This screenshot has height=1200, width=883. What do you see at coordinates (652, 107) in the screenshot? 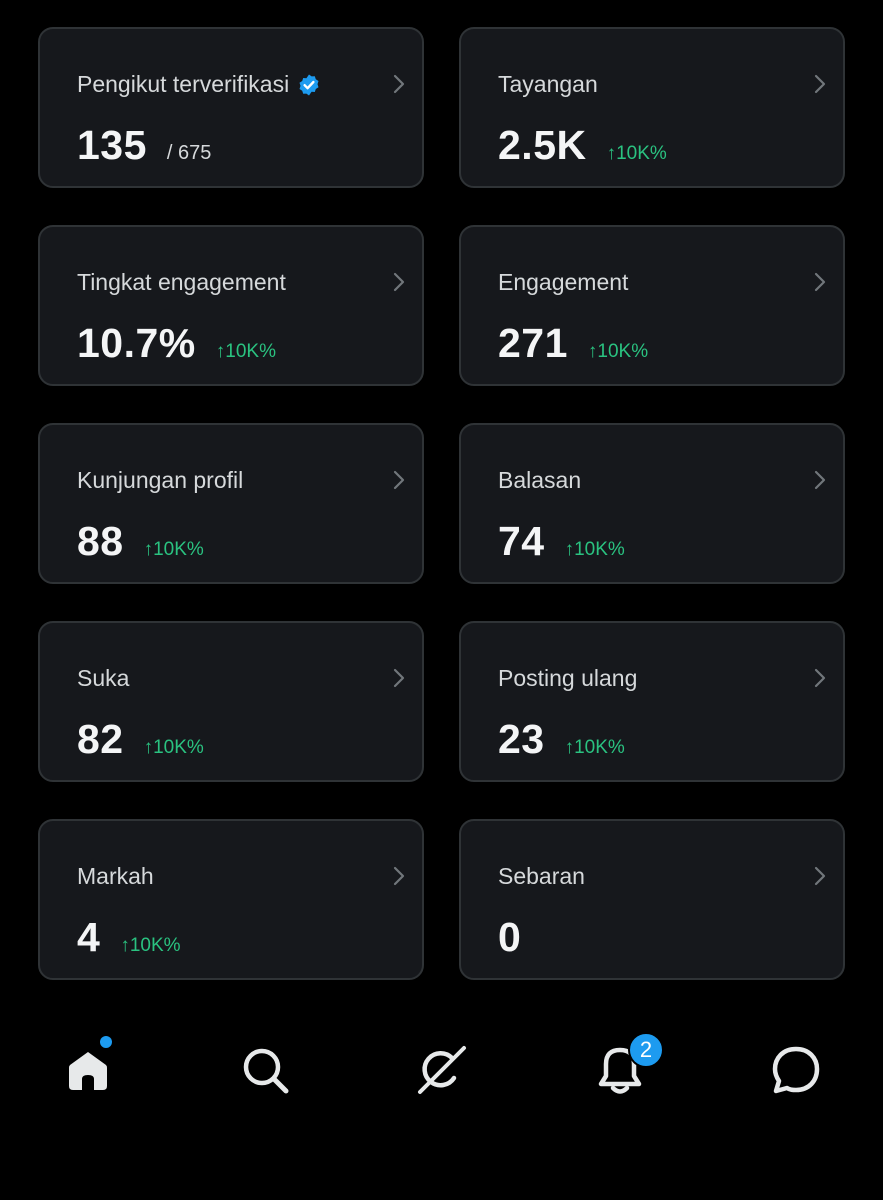
I see `card-impressions: Tayangan 2.5K ↑ 10K%` at bounding box center [652, 107].